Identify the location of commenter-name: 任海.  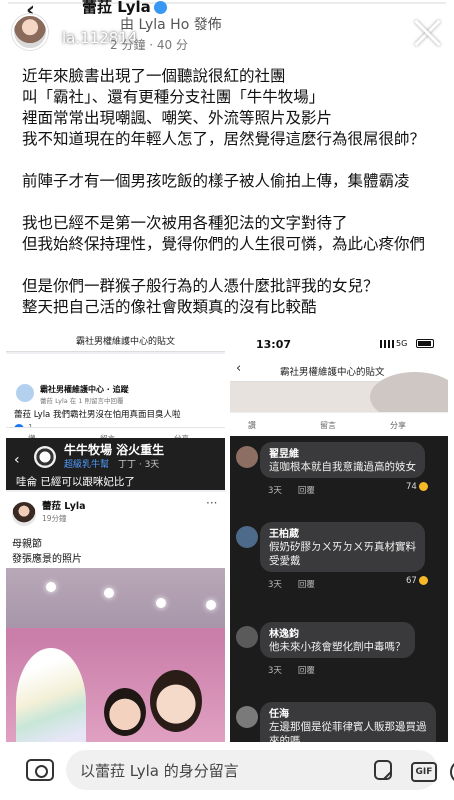
(279, 714).